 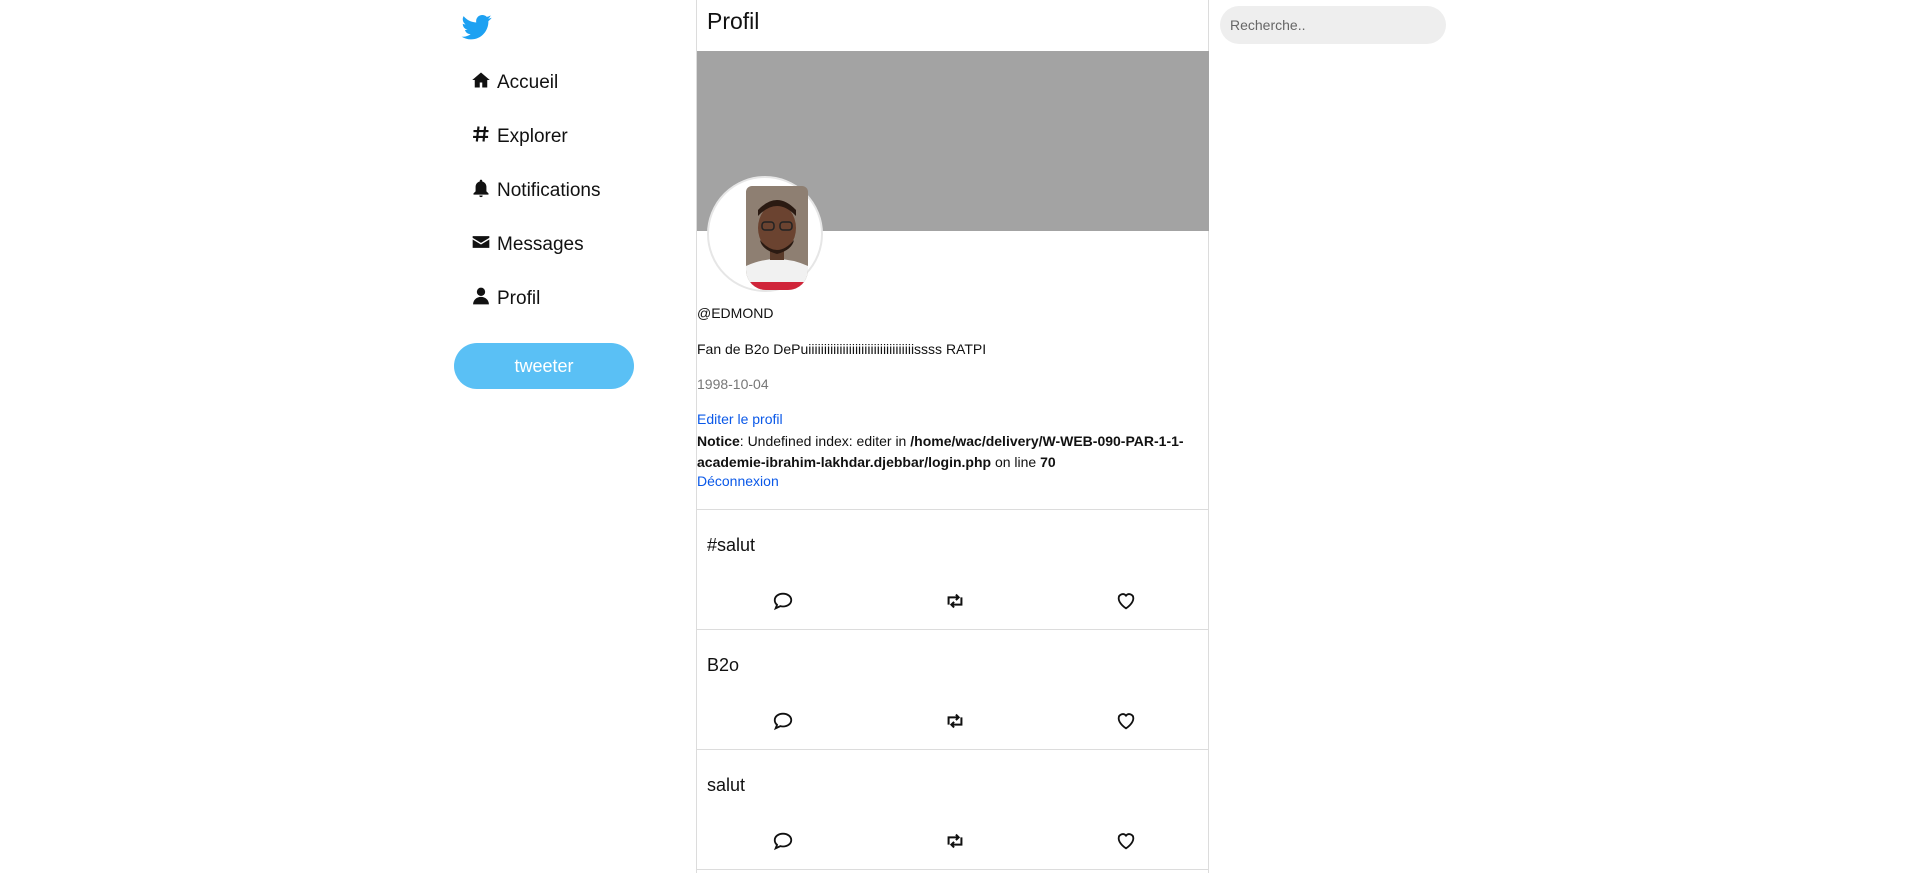 I want to click on notice-label: Notice, so click(x=718, y=441).